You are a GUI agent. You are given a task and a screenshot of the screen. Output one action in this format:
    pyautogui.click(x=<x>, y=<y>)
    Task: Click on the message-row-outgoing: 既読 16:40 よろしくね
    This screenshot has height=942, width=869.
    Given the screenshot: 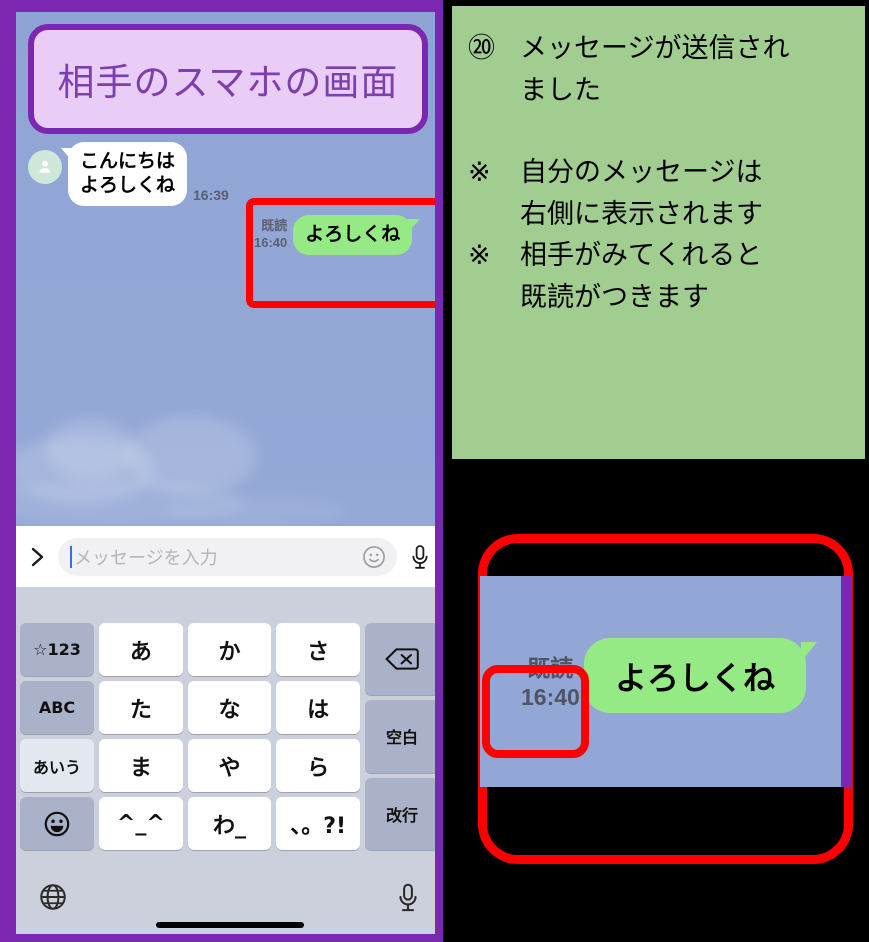 What is the action you would take?
    pyautogui.click(x=337, y=235)
    